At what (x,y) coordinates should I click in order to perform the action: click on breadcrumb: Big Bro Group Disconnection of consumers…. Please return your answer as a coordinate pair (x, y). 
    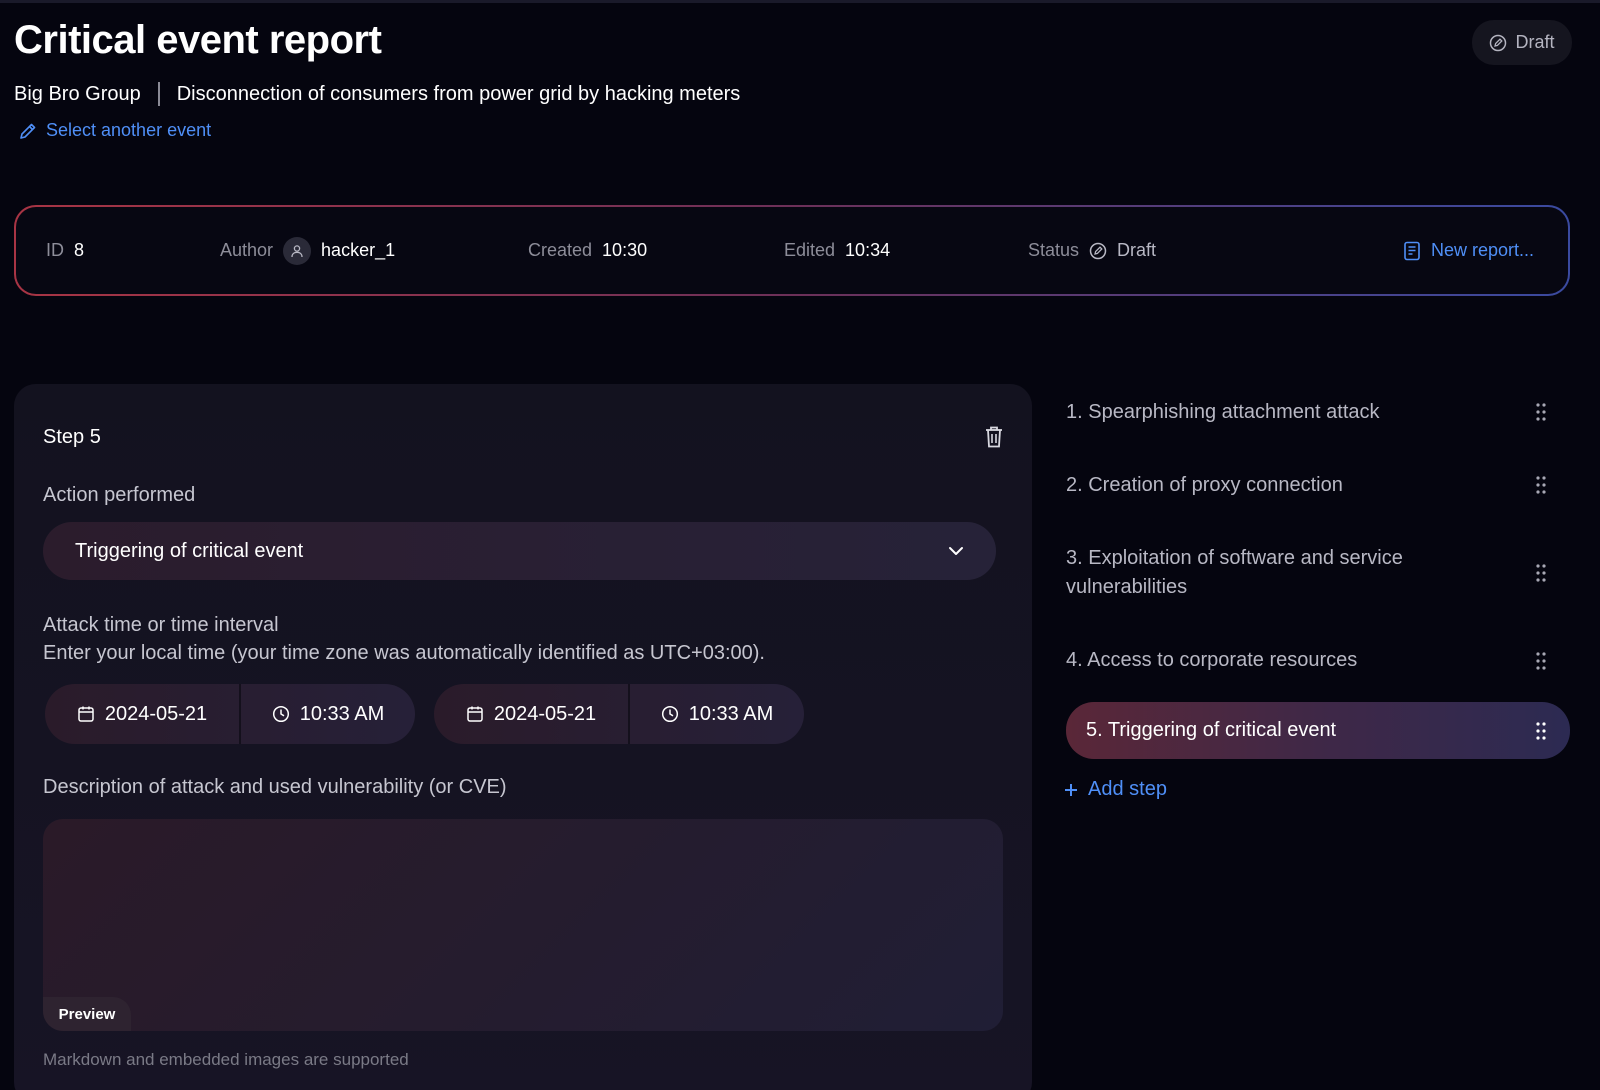
    Looking at the image, I should click on (377, 94).